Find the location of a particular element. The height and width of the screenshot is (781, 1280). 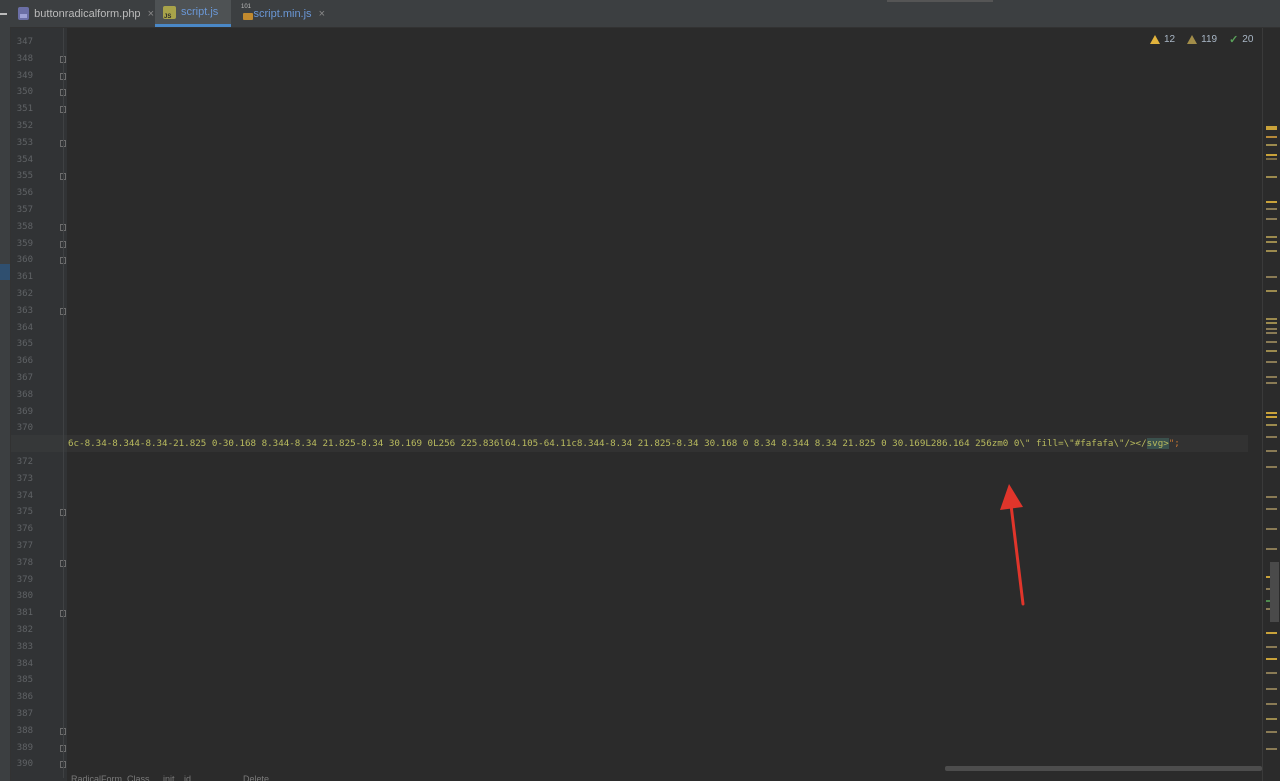

line-number: 381 is located at coordinates (24, 613).